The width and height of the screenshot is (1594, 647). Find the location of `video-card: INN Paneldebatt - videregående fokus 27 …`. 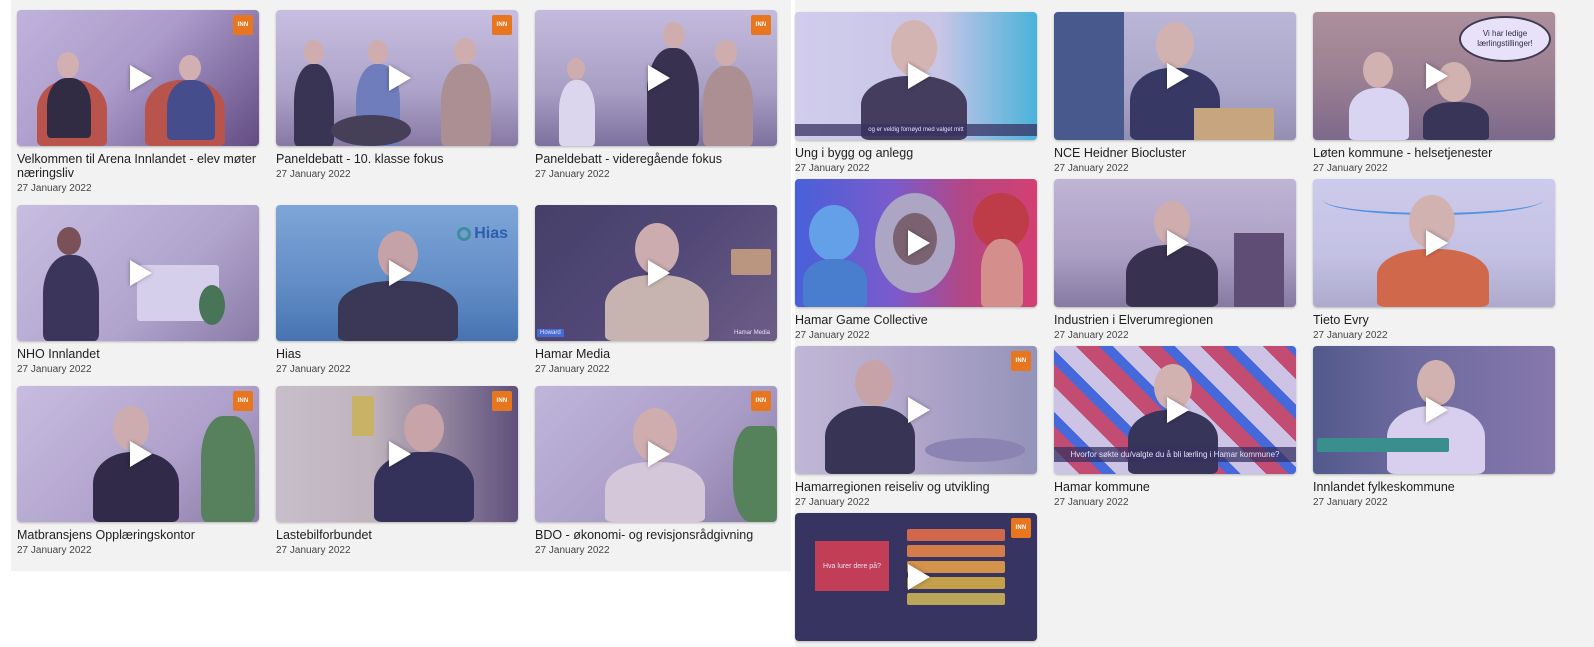

video-card: INN Paneldebatt - videregående fokus 27 … is located at coordinates (656, 95).